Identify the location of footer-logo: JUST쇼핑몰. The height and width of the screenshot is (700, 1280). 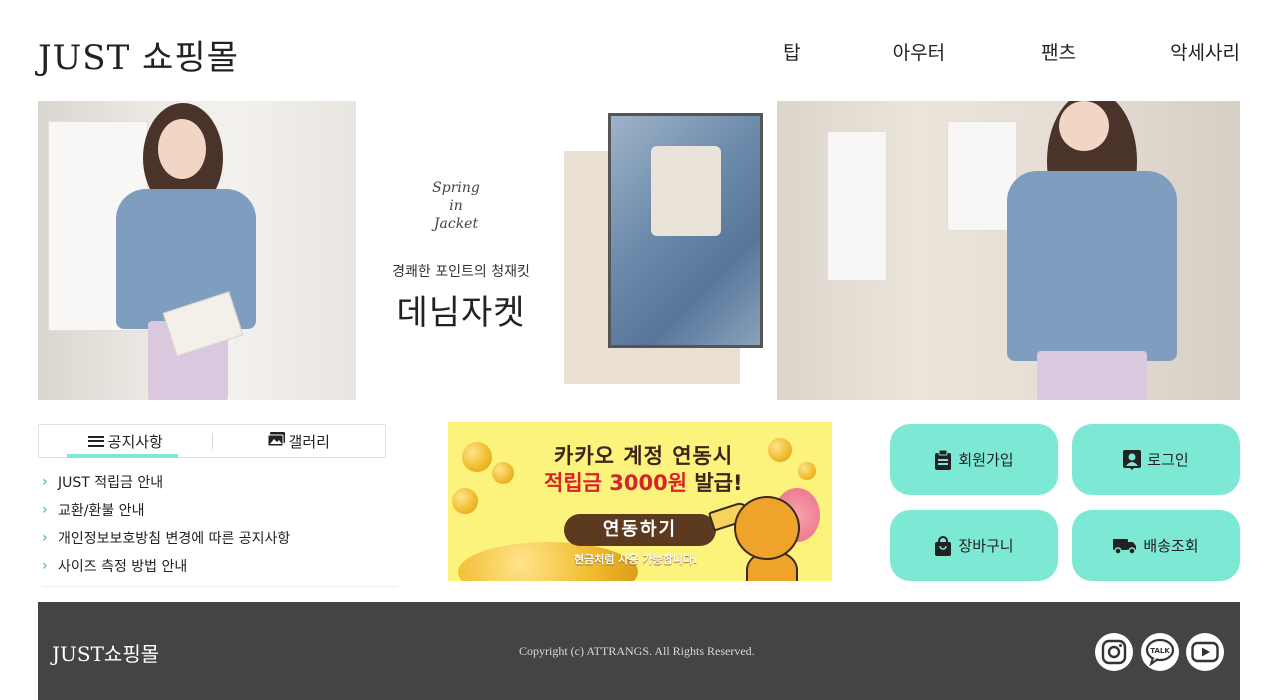
(105, 652).